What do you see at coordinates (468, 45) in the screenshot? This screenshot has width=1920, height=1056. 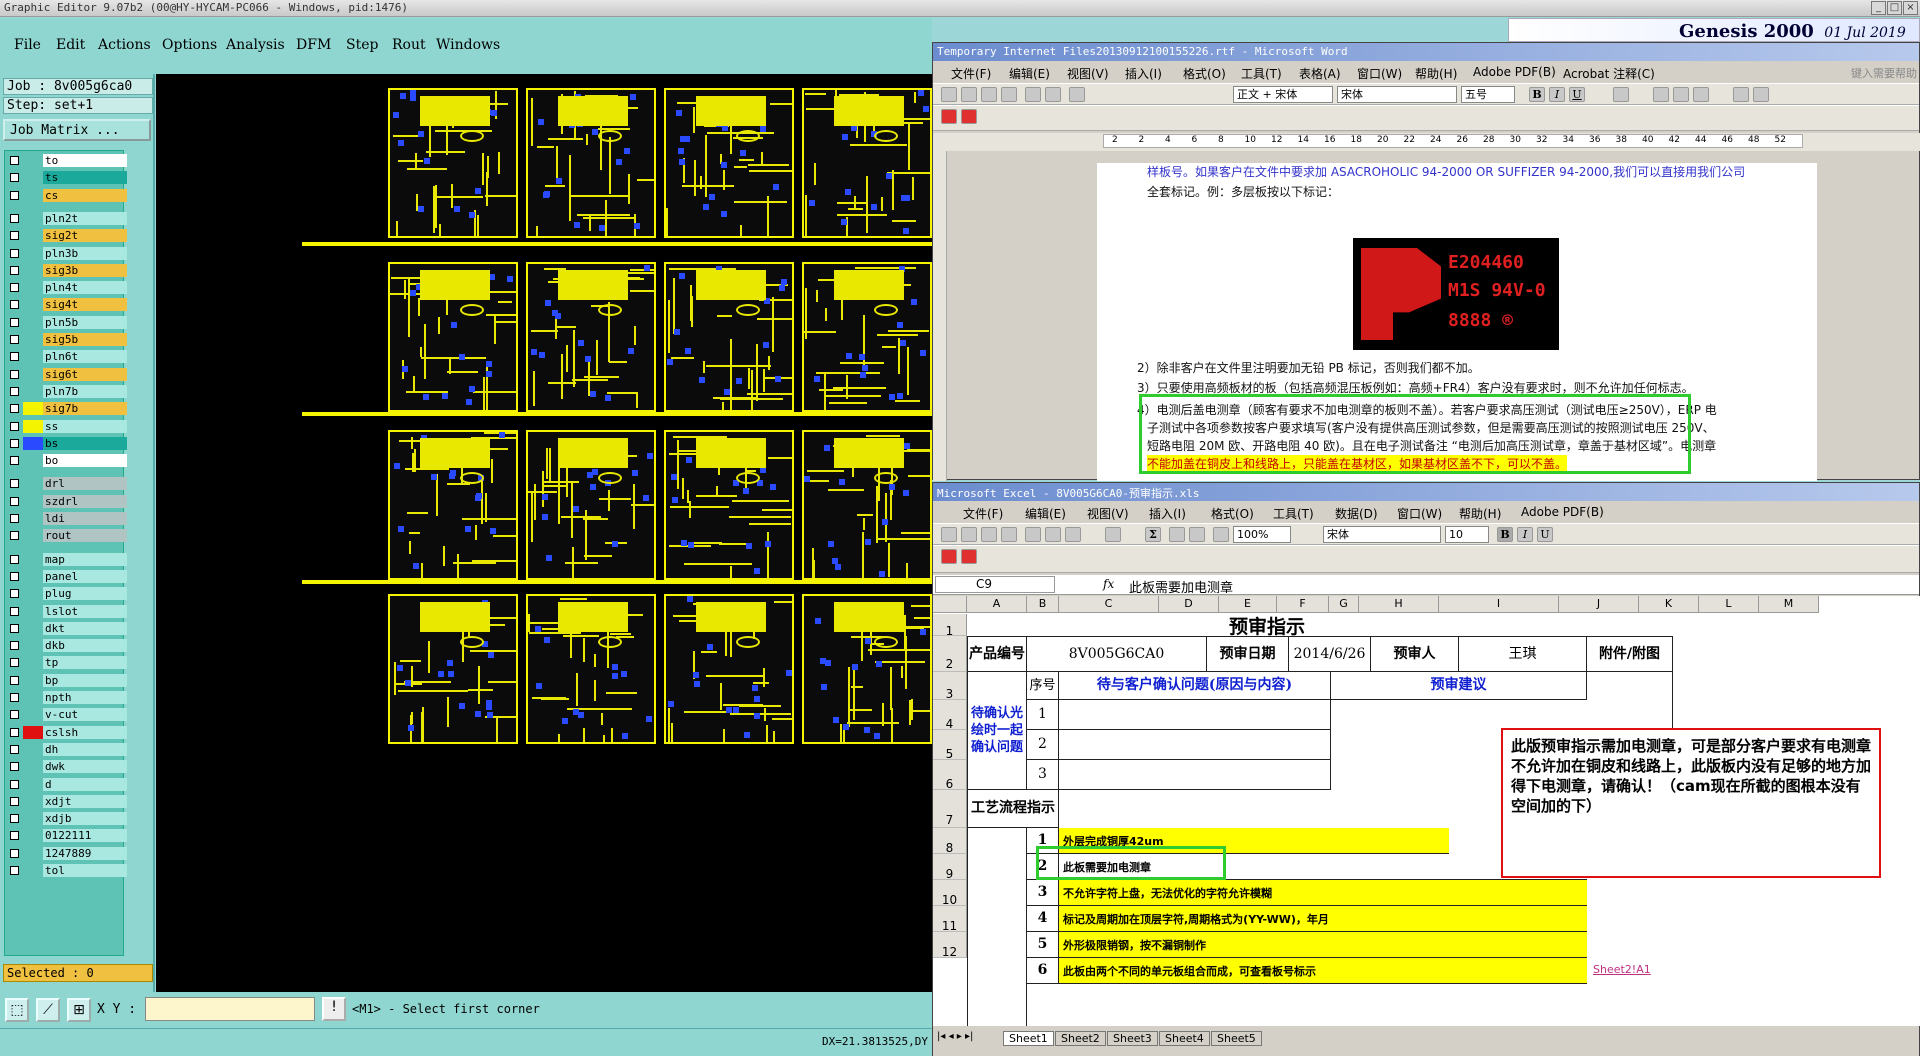 I see `menu-windows: Windows` at bounding box center [468, 45].